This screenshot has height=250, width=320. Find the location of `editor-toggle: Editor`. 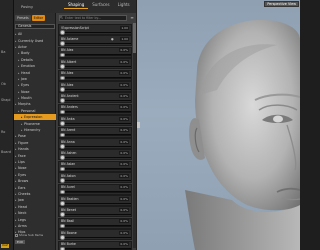

editor-toggle: Editor is located at coordinates (38, 18).